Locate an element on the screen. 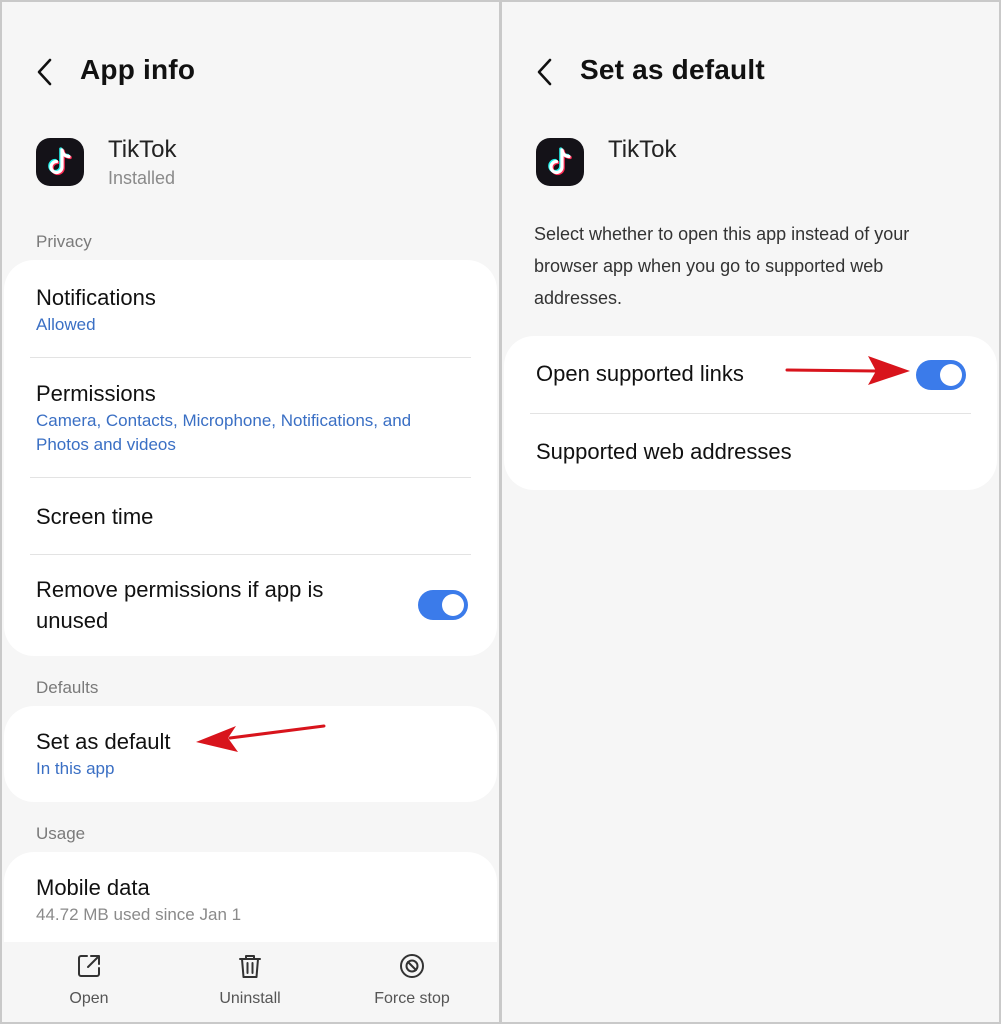  permissions-title: Permissions is located at coordinates (96, 393).